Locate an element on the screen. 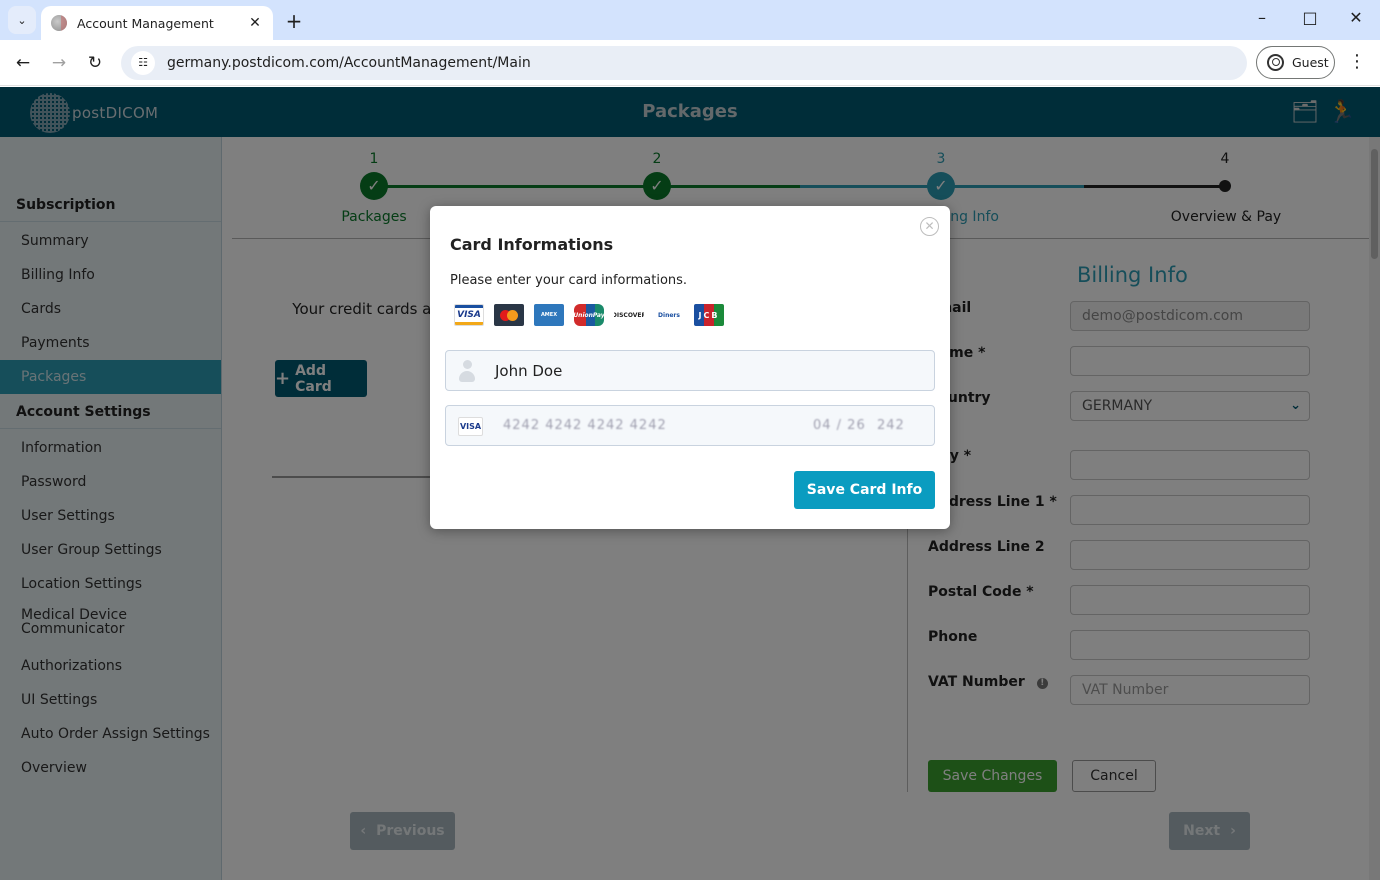 The image size is (1380, 880). back-arrow-icon: ← is located at coordinates (23, 63).